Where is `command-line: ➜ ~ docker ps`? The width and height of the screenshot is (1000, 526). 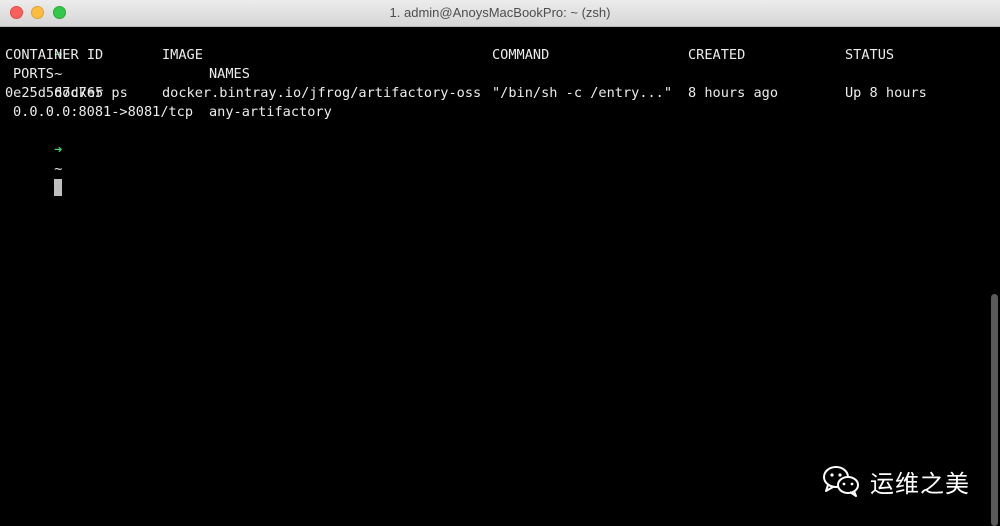 command-line: ➜ ~ docker ps is located at coordinates (66, 64).